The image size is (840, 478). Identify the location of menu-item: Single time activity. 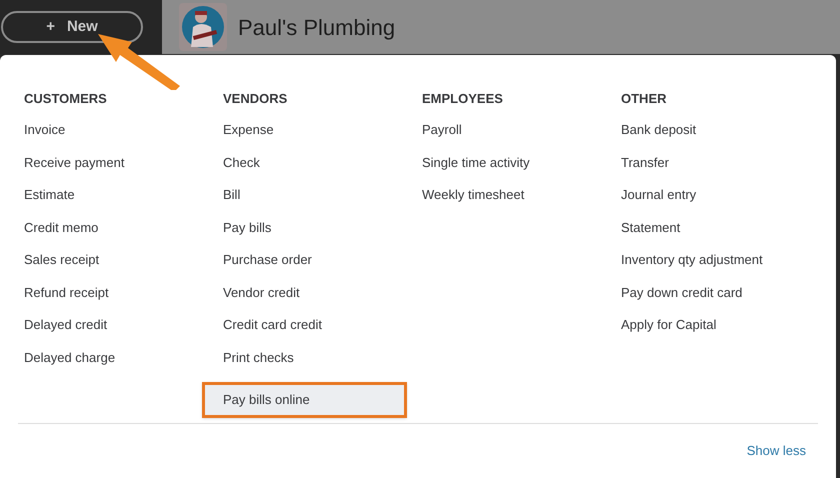
(521, 170).